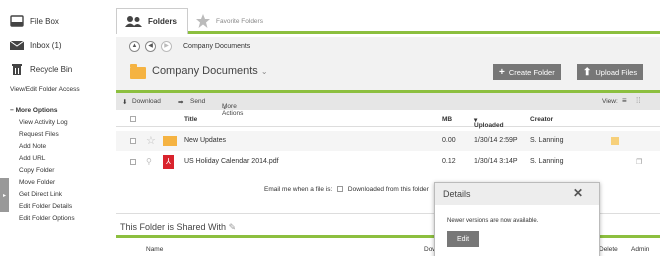 The image size is (660, 256). What do you see at coordinates (40, 194) in the screenshot?
I see `get-direct-link: Get Direct Link` at bounding box center [40, 194].